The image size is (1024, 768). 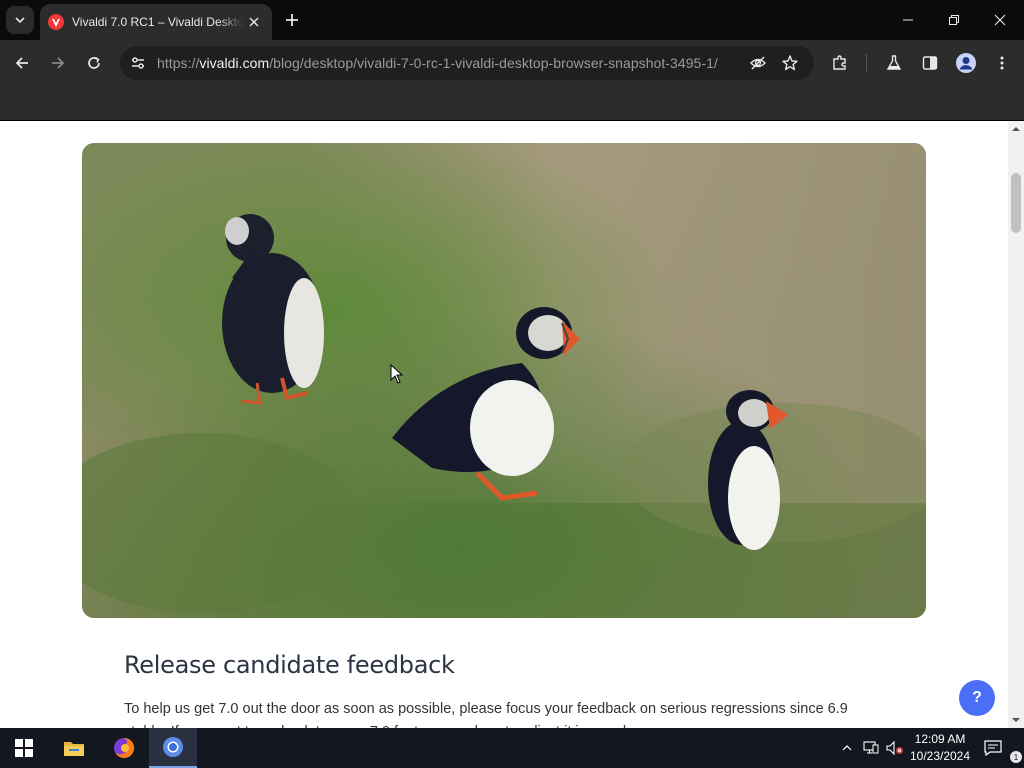 I want to click on network-status, so click(x=871, y=748).